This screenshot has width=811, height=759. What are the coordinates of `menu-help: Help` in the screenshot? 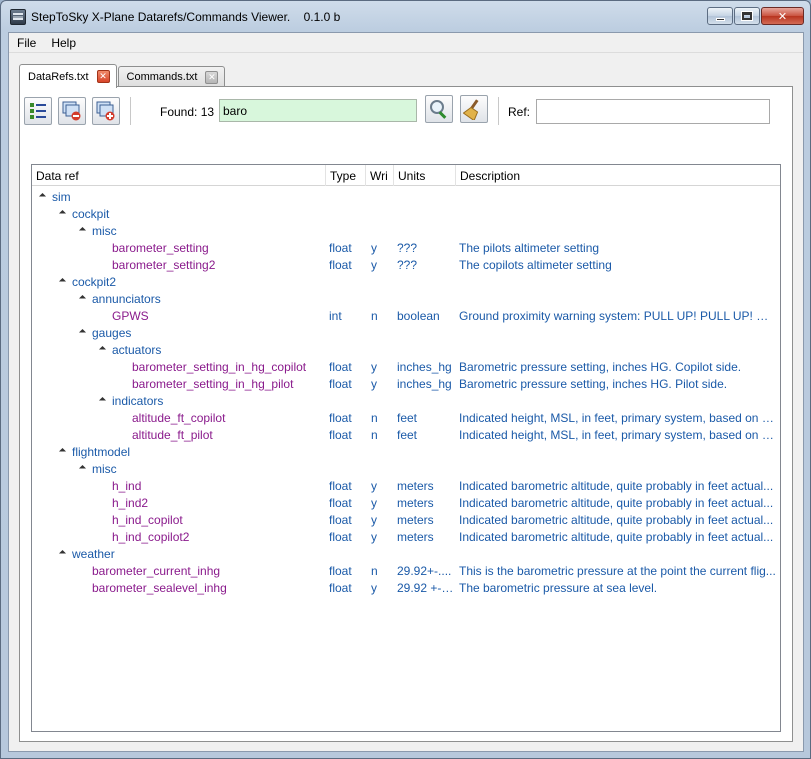 It's located at (63, 43).